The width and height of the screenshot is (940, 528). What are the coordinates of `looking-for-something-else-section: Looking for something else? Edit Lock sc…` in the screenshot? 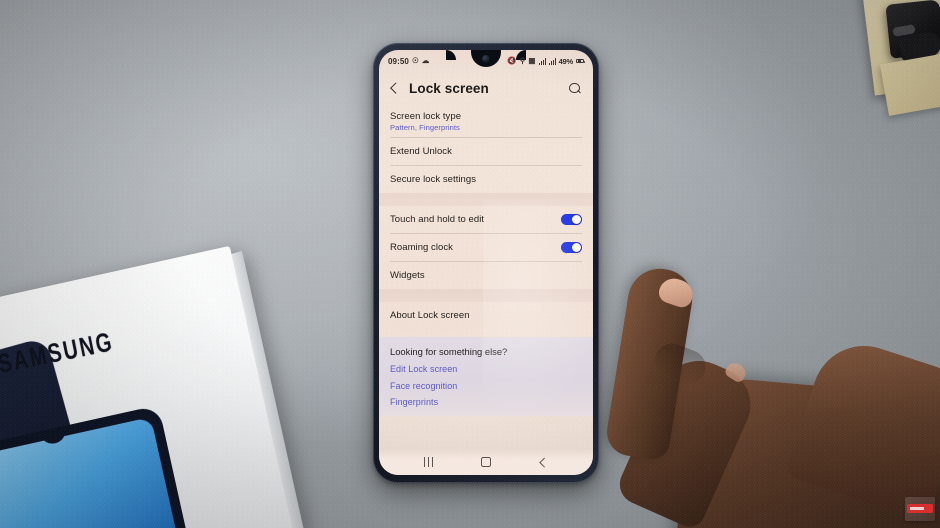 It's located at (486, 376).